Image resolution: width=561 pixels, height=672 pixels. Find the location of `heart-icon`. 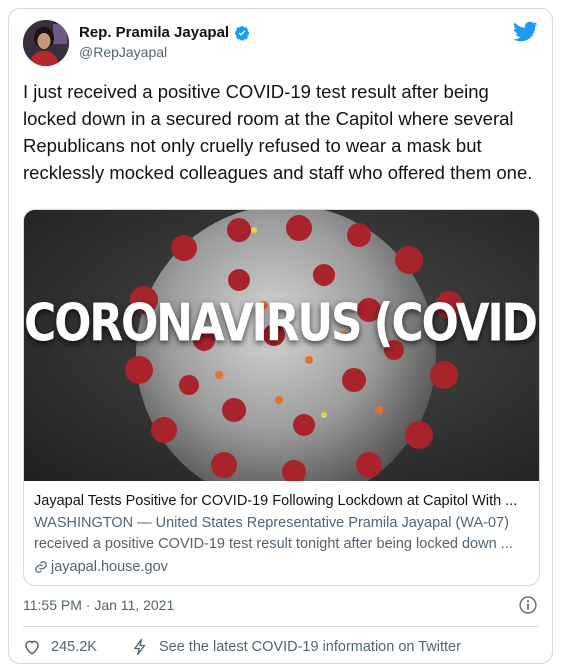

heart-icon is located at coordinates (32, 647).